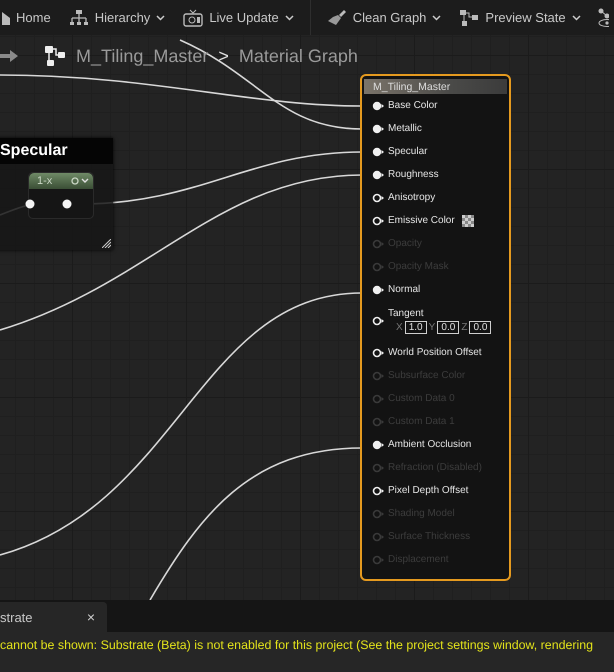  I want to click on pin-label: World Position Offset, so click(435, 352).